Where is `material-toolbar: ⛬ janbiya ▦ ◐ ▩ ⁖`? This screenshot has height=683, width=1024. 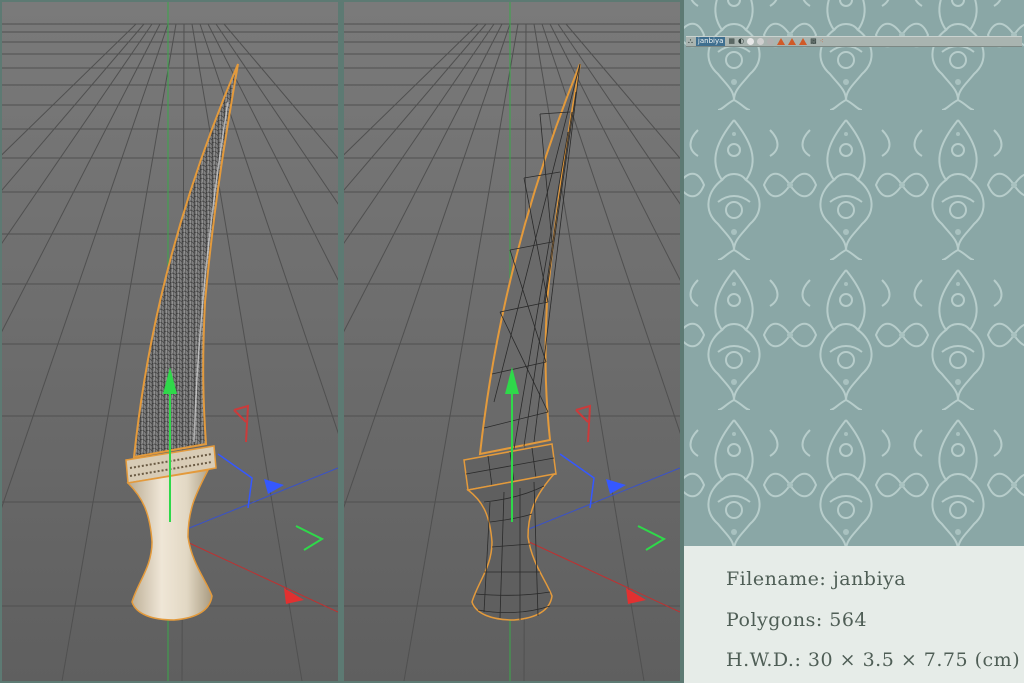
material-toolbar: ⛬ janbiya ▦ ◐ ▩ ⁖ is located at coordinates (854, 41).